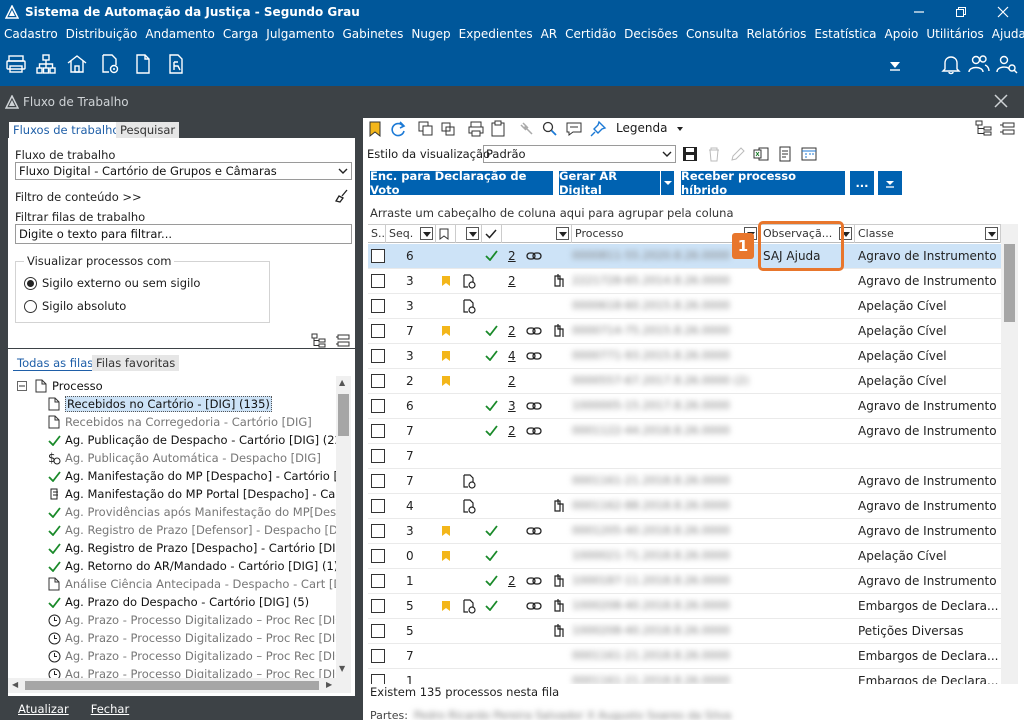  I want to click on table-row: 0 1000021-71.2018.8.26.0000 Apelação Cível, so click(684, 556).